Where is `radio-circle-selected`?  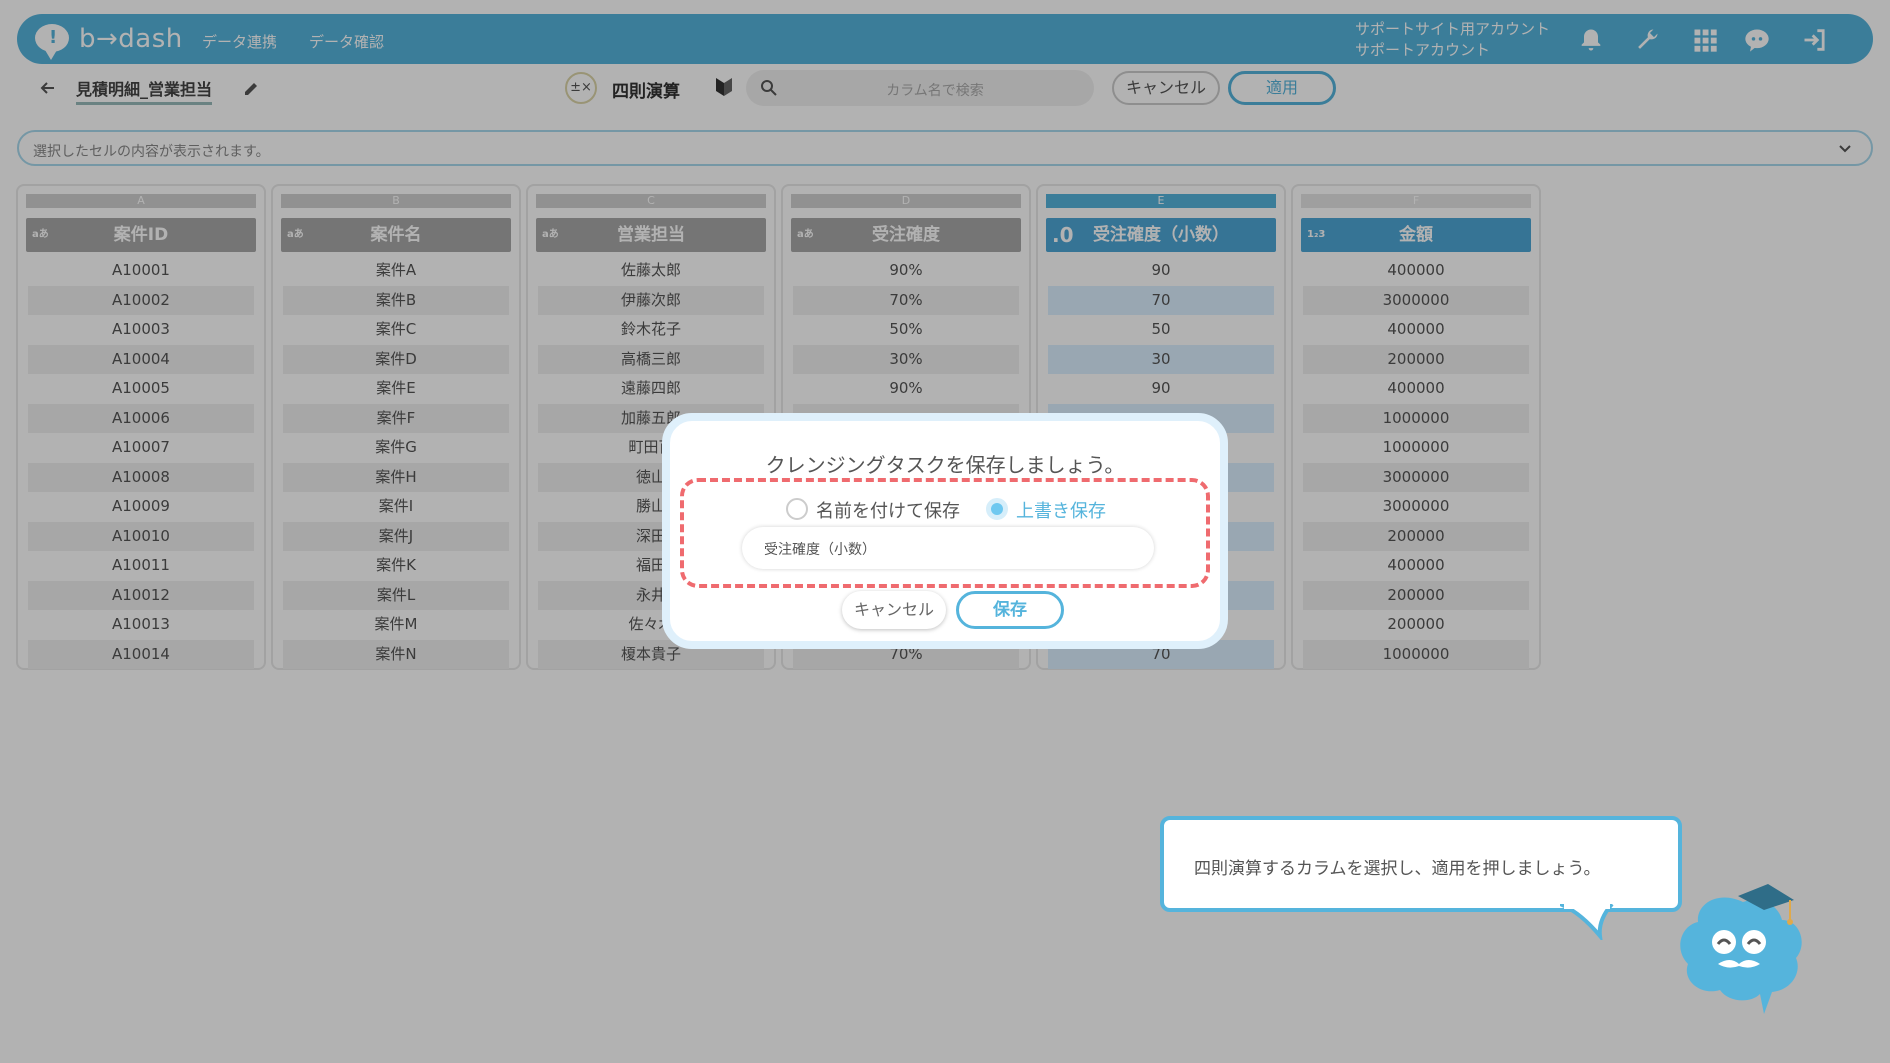
radio-circle-selected is located at coordinates (997, 509).